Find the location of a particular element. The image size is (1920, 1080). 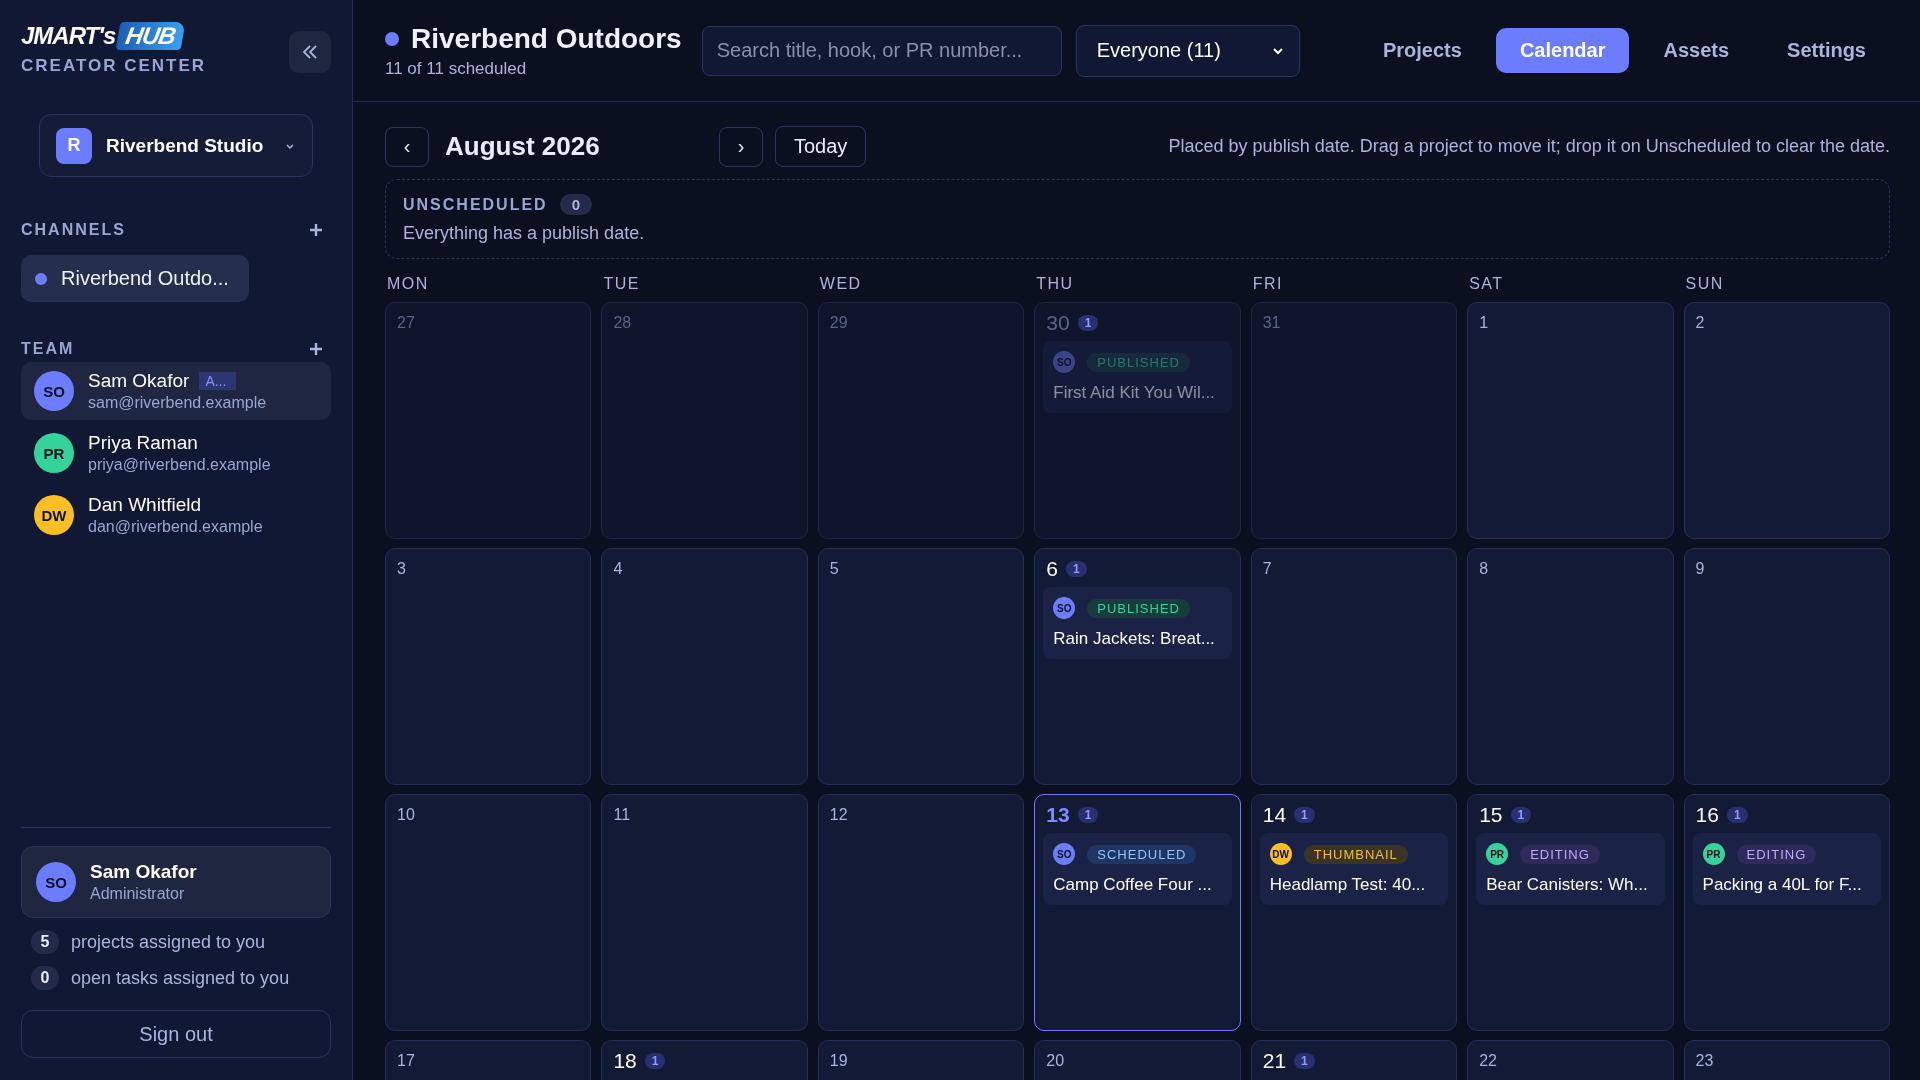

day-cell: 10 is located at coordinates (488, 912).